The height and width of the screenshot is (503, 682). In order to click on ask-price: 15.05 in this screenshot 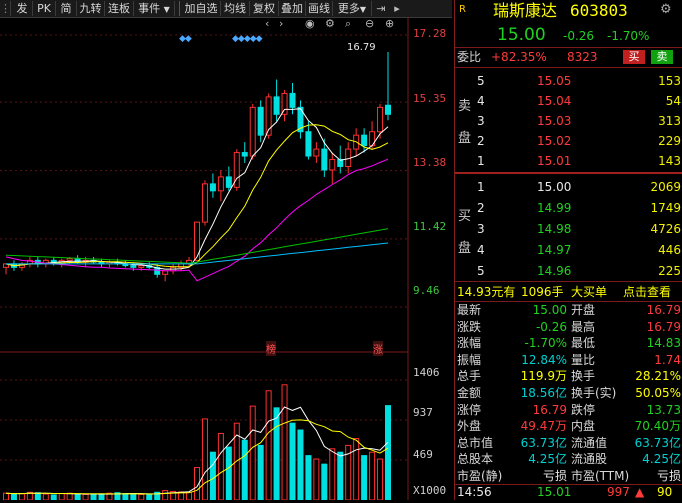, I will do `click(554, 81)`.